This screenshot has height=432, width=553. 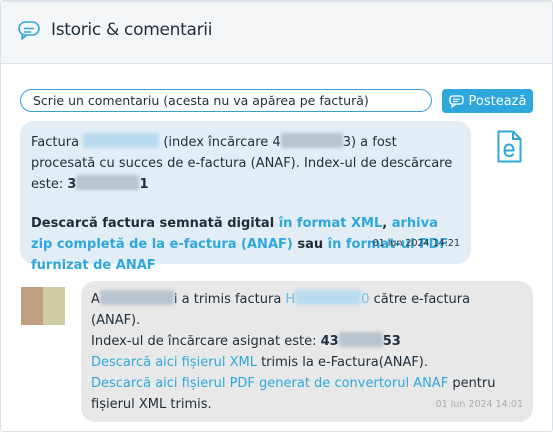 I want to click on avatar, so click(x=43, y=306).